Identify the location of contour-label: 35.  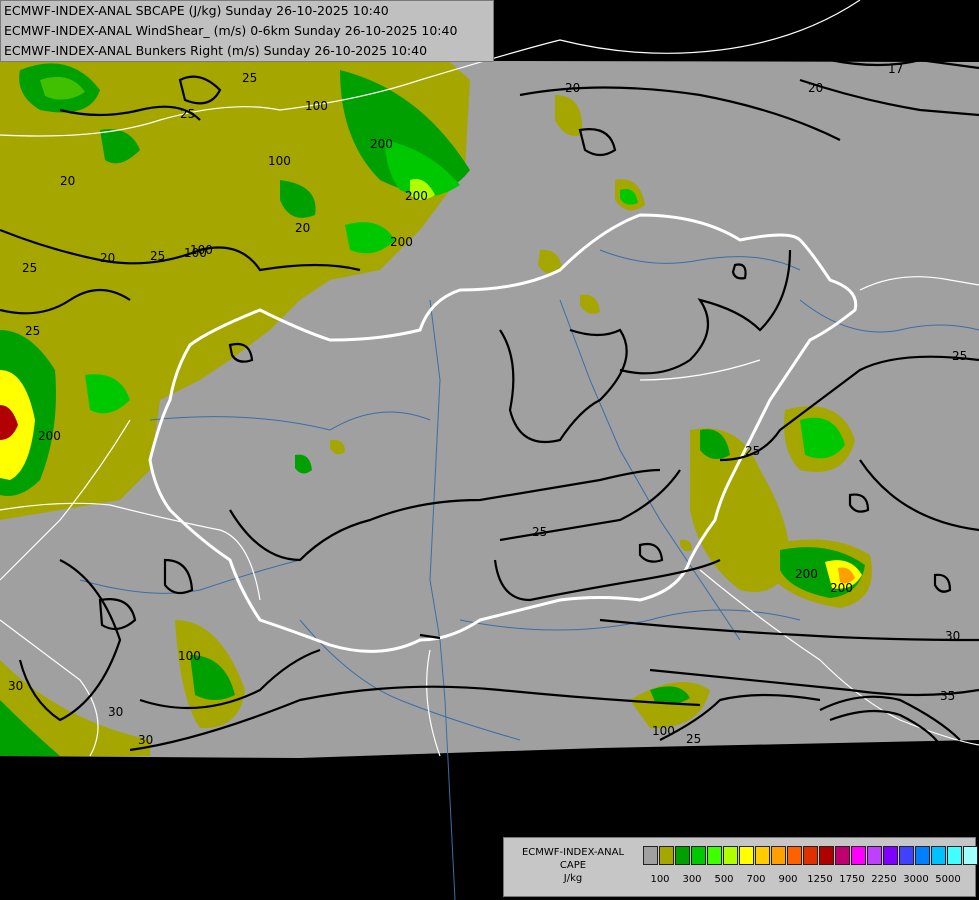
(947, 696).